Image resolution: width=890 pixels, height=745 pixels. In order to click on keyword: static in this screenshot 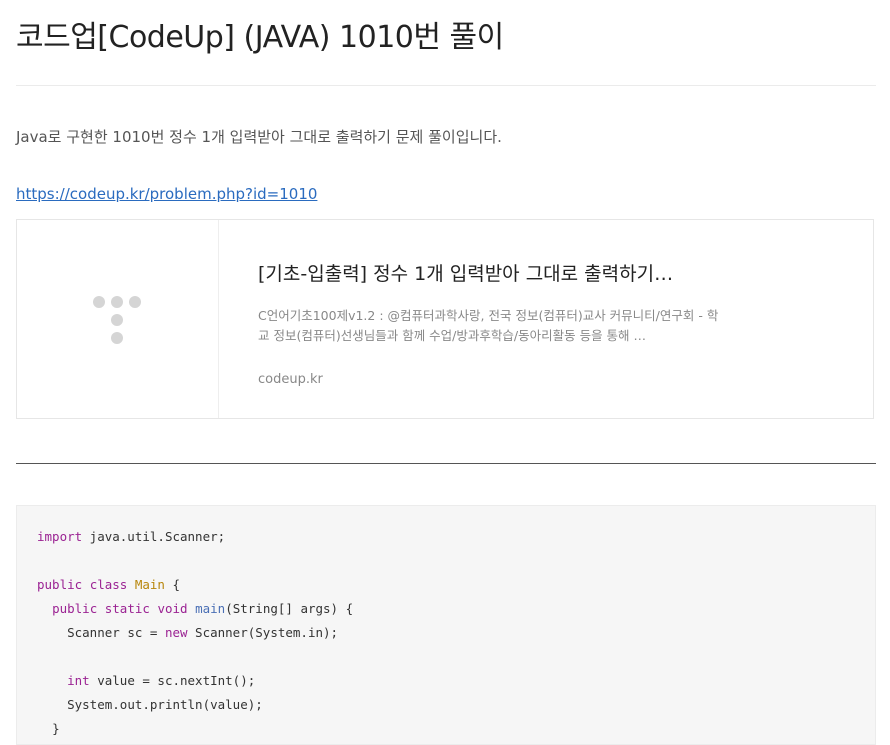, I will do `click(127, 608)`.